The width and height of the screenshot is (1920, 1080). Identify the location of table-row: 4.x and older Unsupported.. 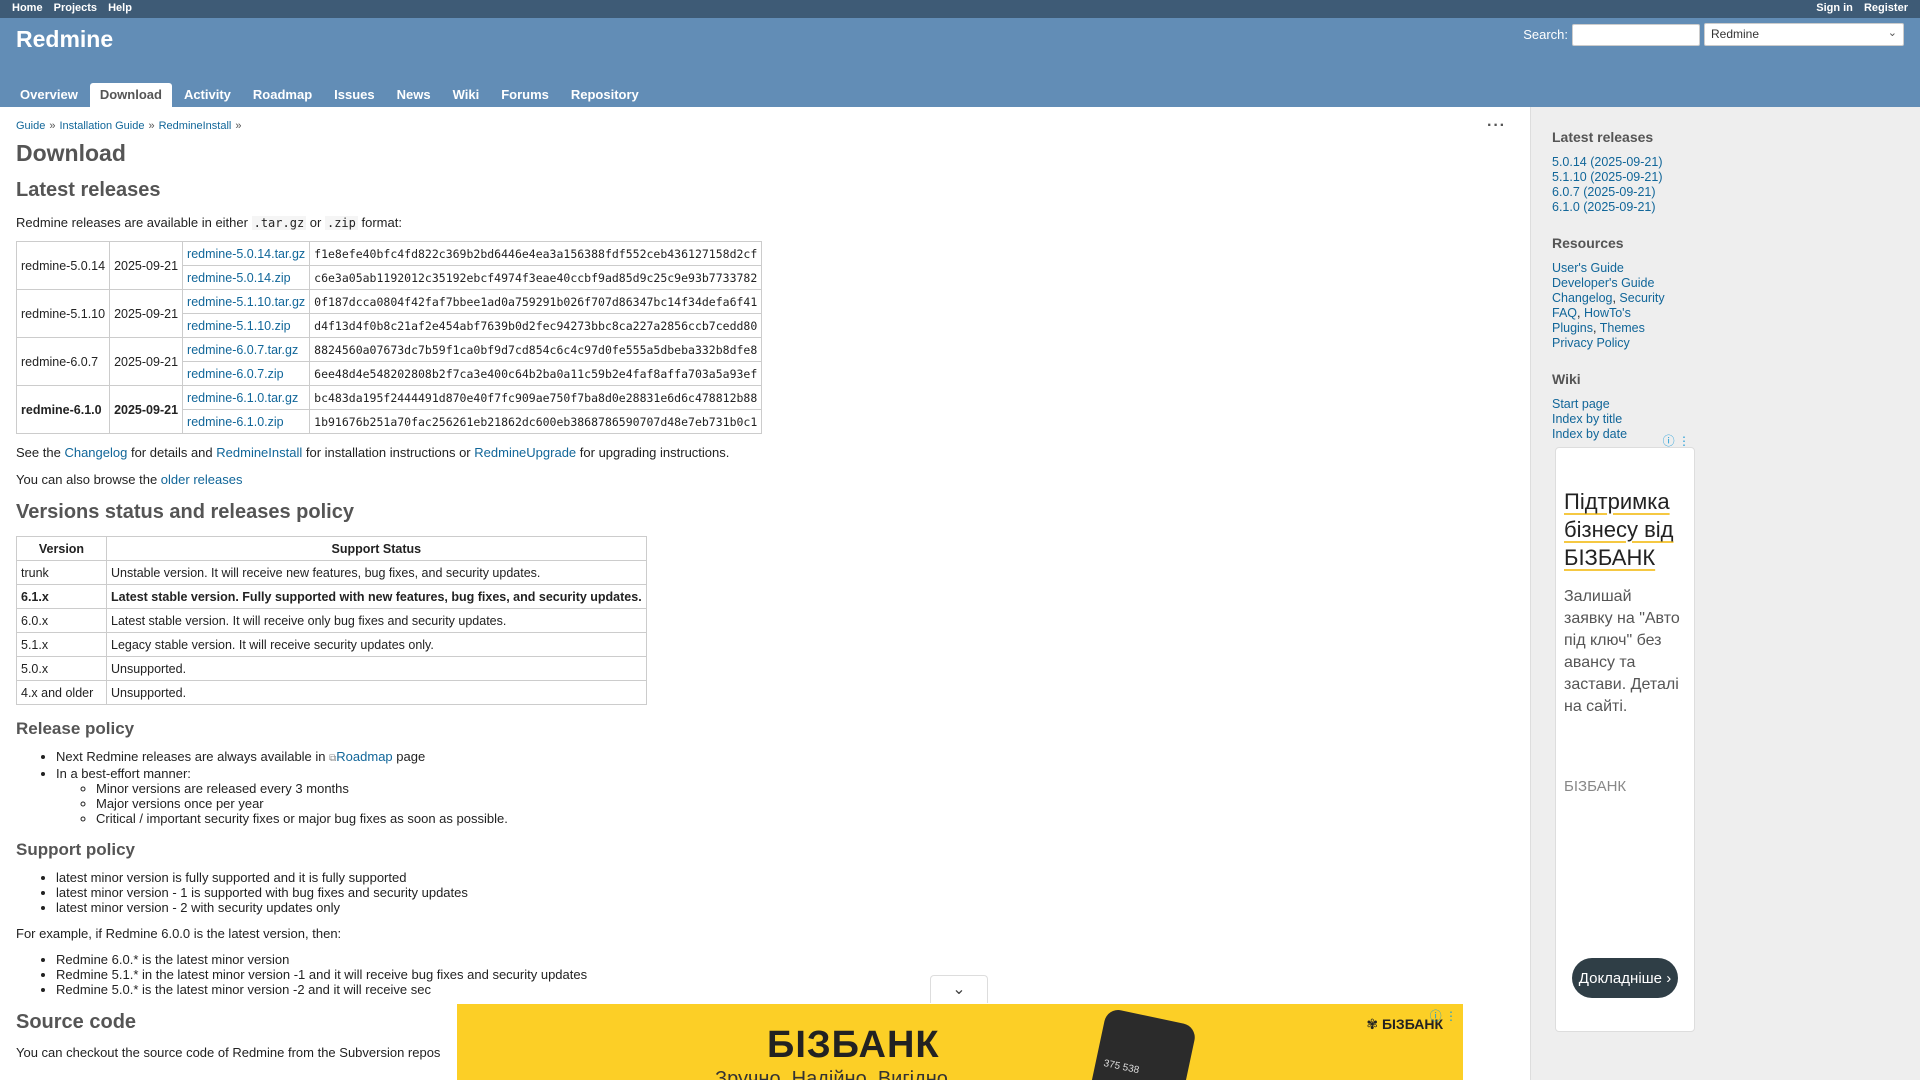
(331, 692).